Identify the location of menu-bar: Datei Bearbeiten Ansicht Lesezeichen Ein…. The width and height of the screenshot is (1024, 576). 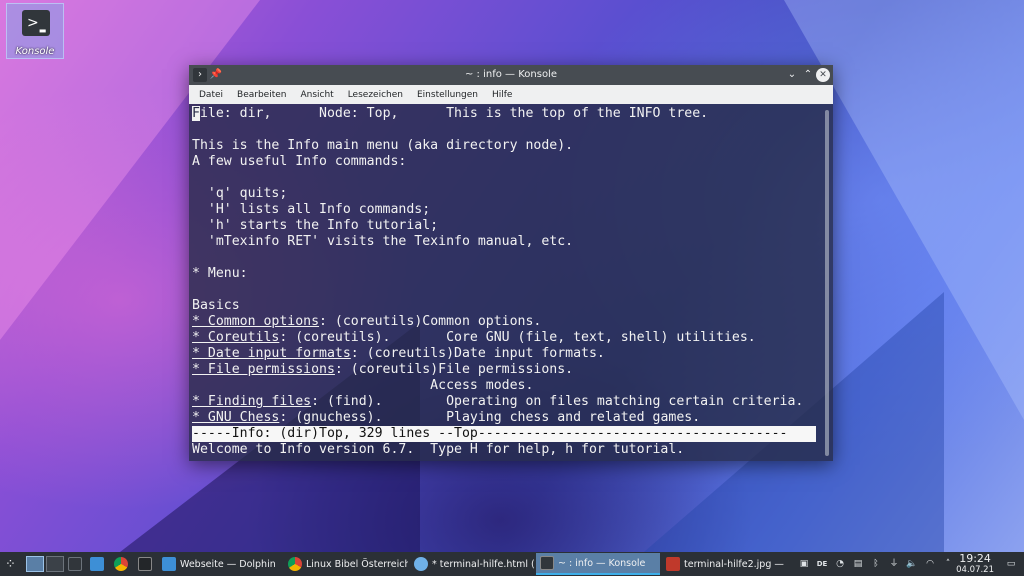
(511, 94).